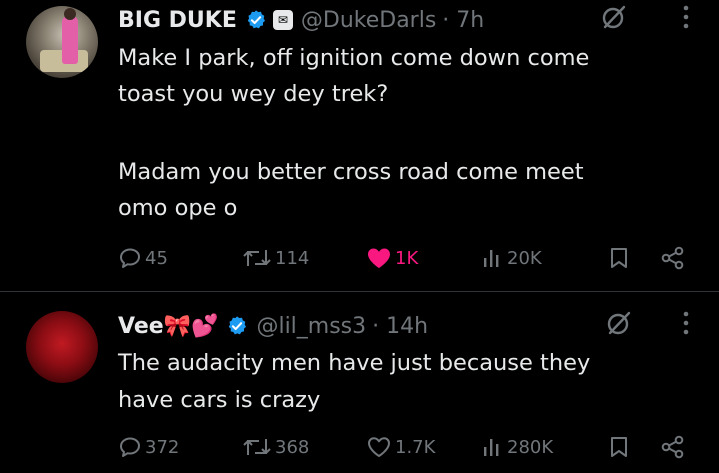 The image size is (719, 473). Describe the element at coordinates (292, 258) in the screenshot. I see `retweet-count: 114` at that location.